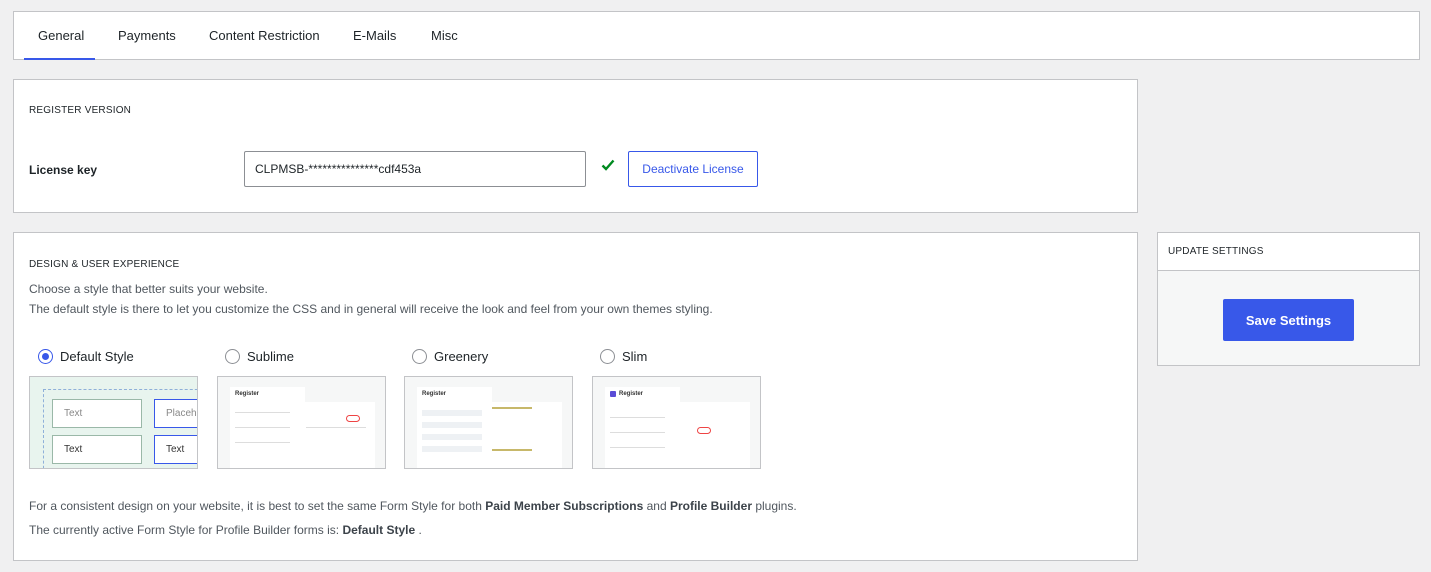  I want to click on tab-emails: E-Mails, so click(374, 36).